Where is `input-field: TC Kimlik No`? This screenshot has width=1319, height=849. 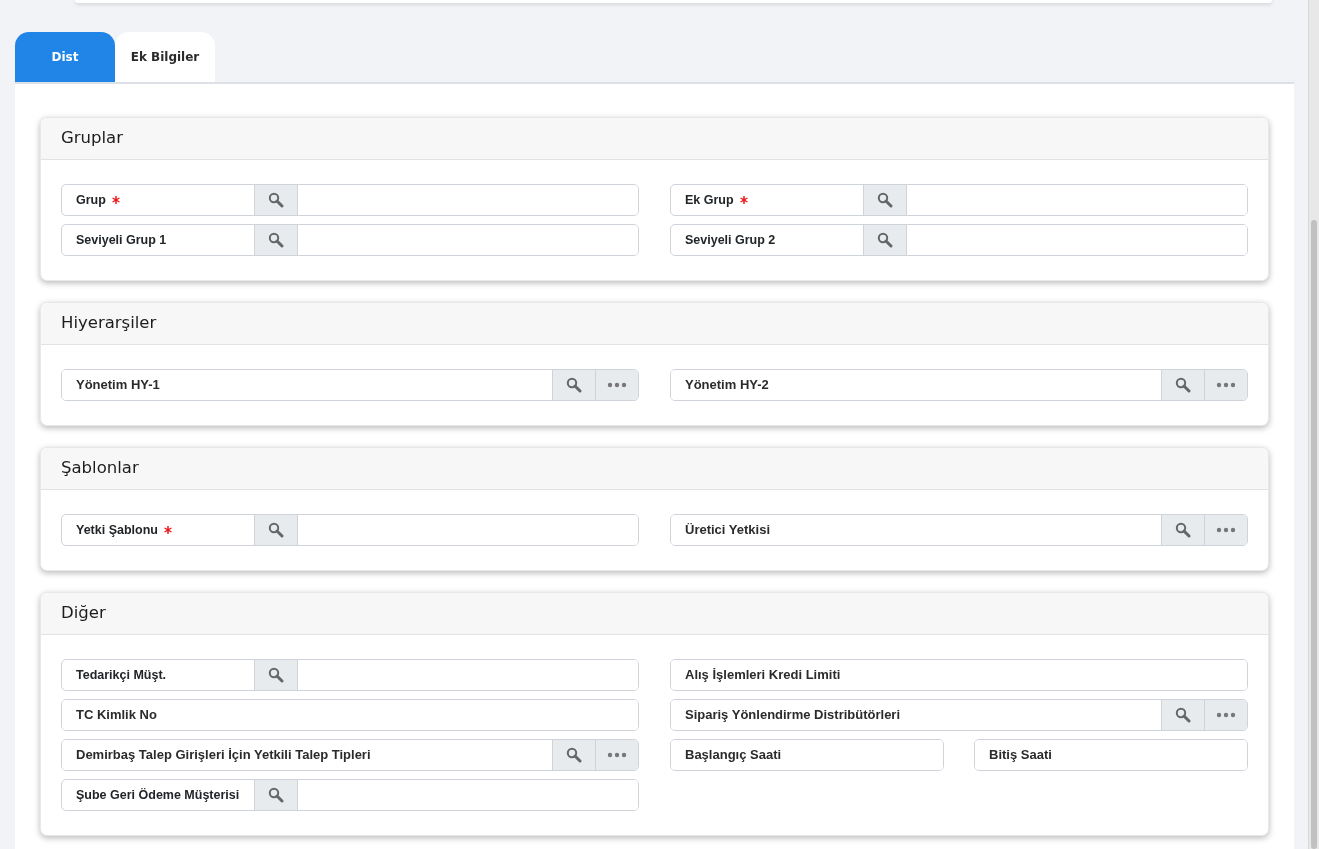
input-field: TC Kimlik No is located at coordinates (350, 715).